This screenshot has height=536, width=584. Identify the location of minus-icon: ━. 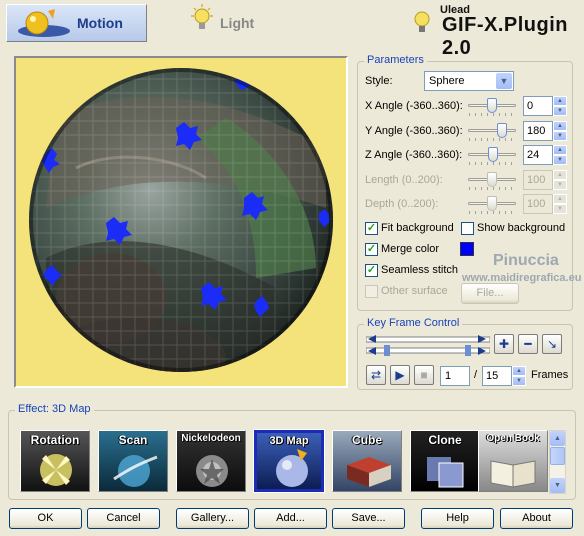
(528, 344).